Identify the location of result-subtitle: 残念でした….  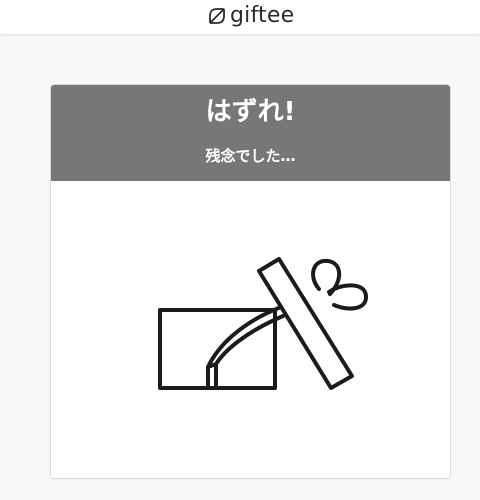
(250, 156).